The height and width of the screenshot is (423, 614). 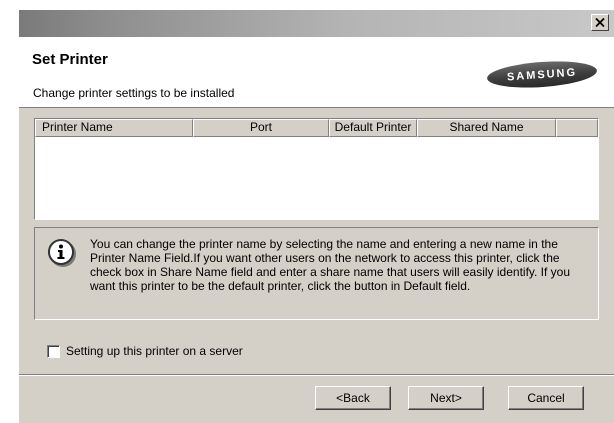 I want to click on server-checkbox, so click(x=53, y=351).